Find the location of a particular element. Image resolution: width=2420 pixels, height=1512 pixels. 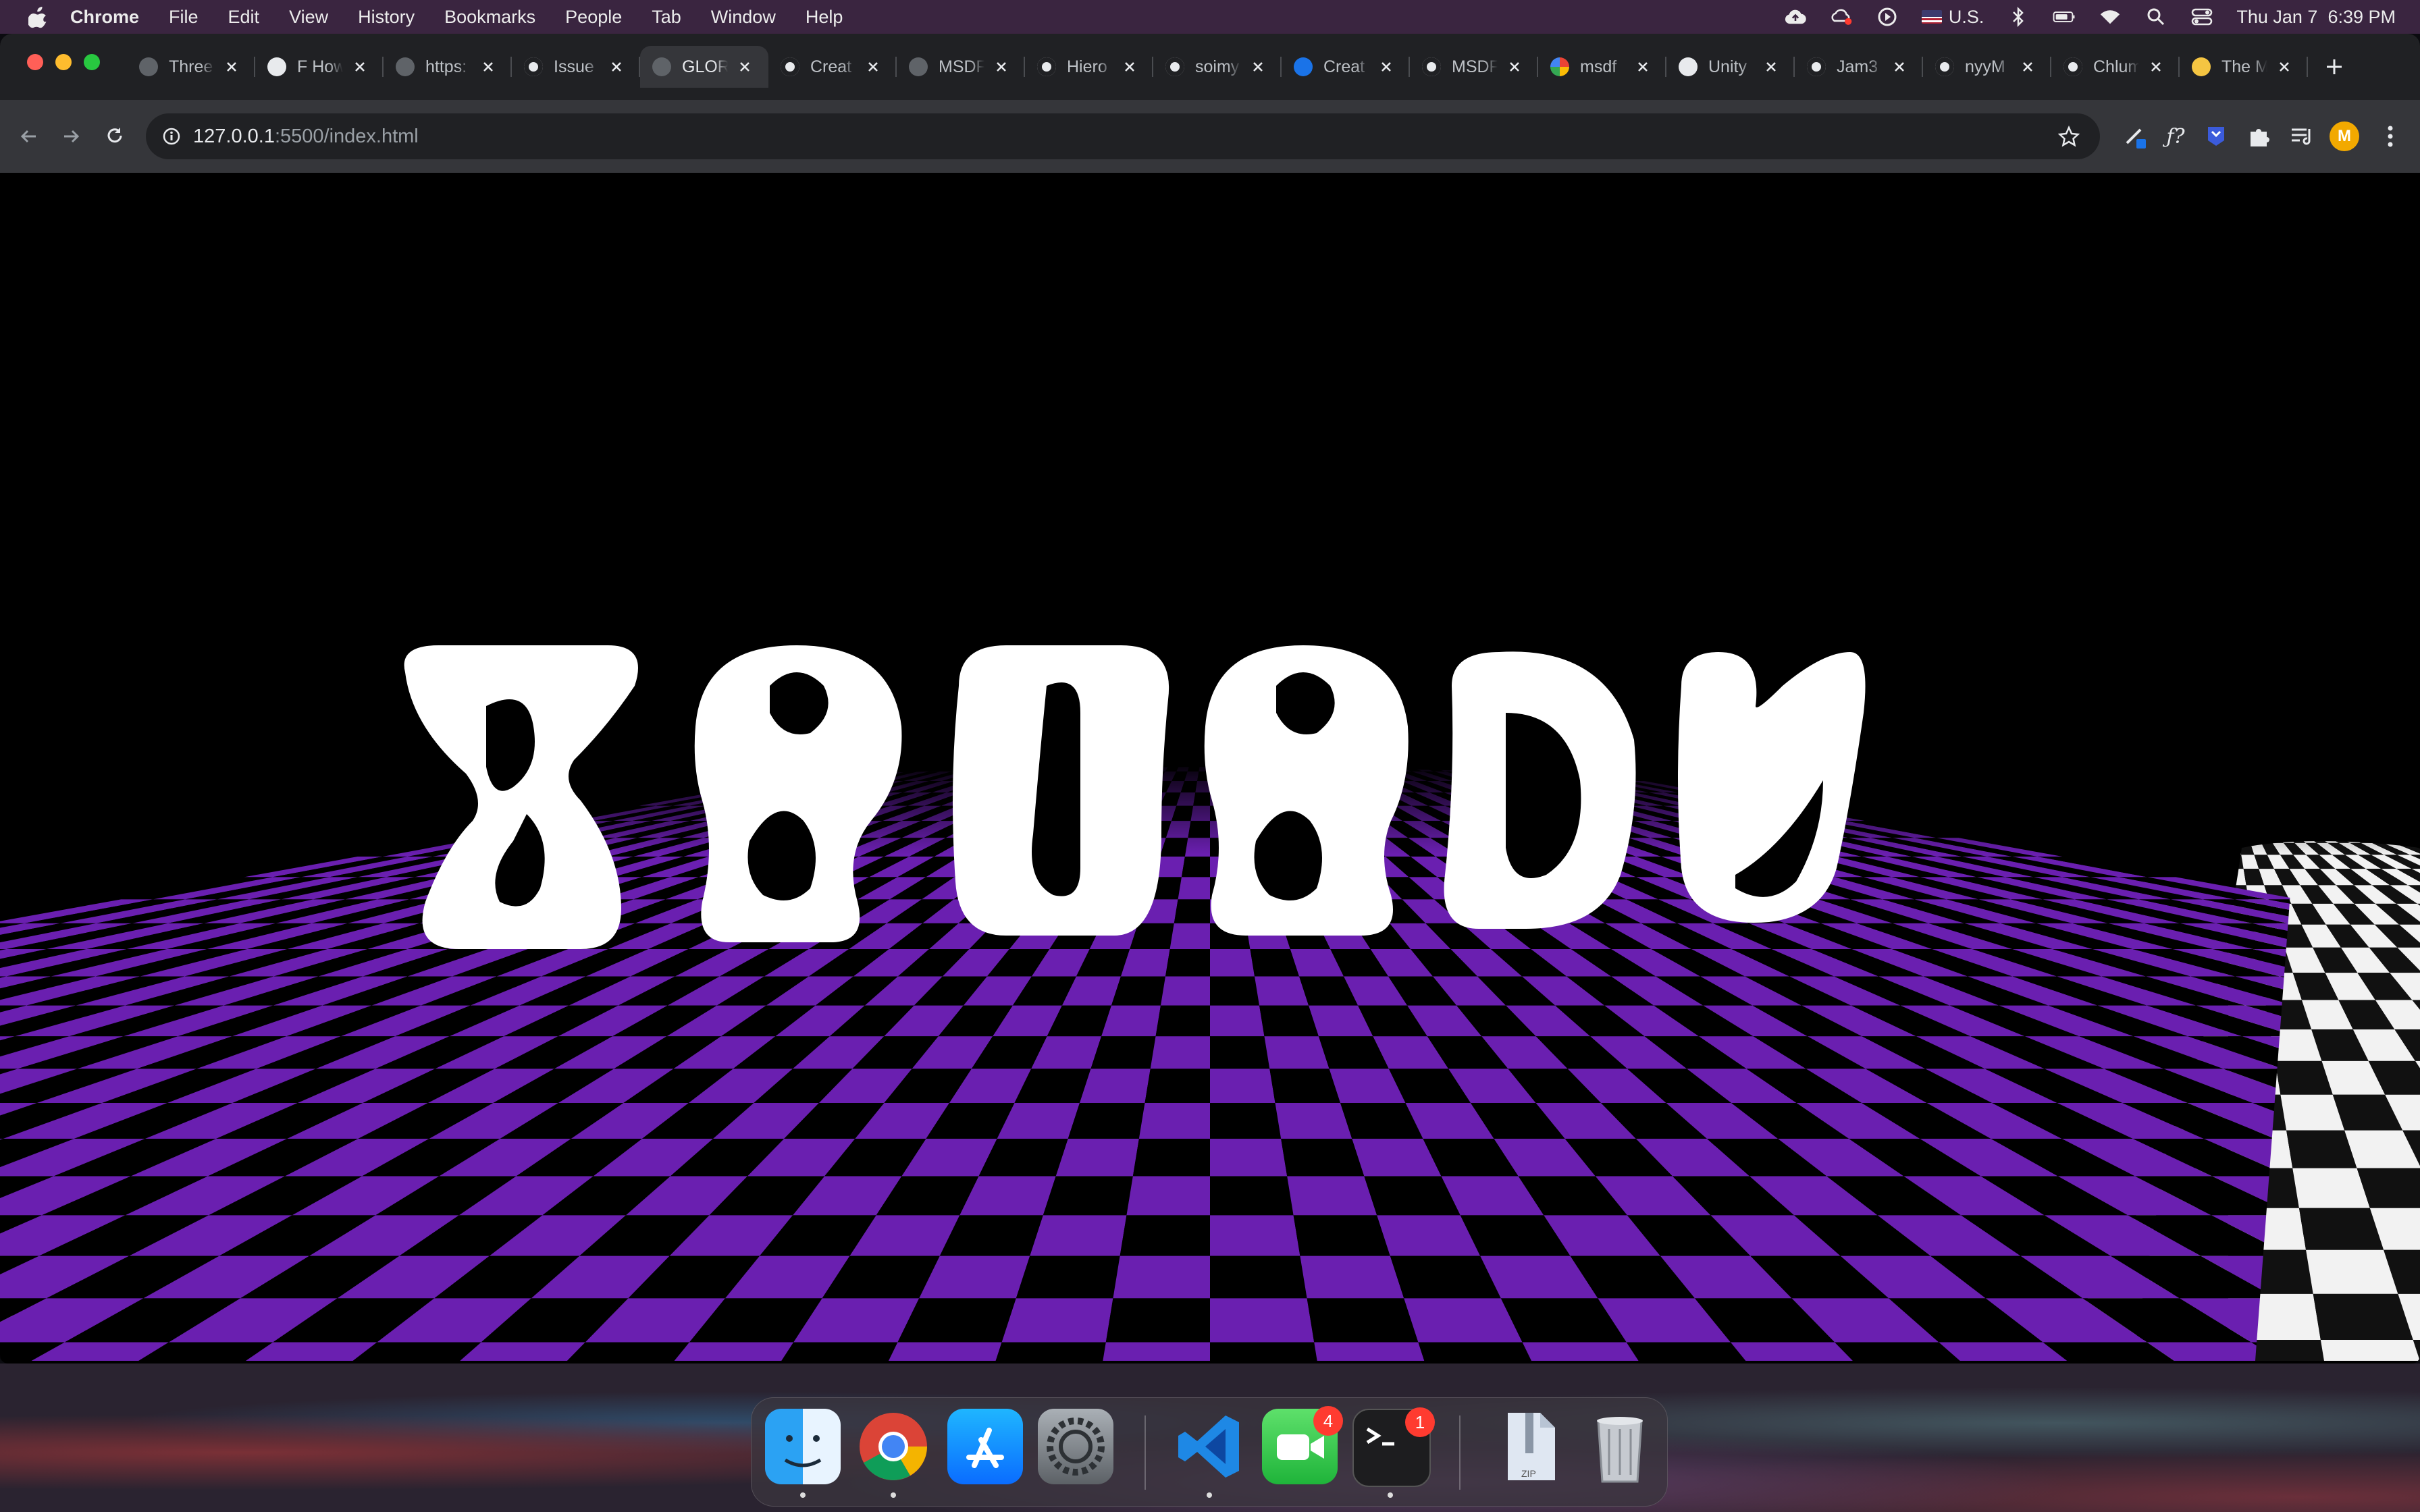

globe-icon is located at coordinates (918, 66).